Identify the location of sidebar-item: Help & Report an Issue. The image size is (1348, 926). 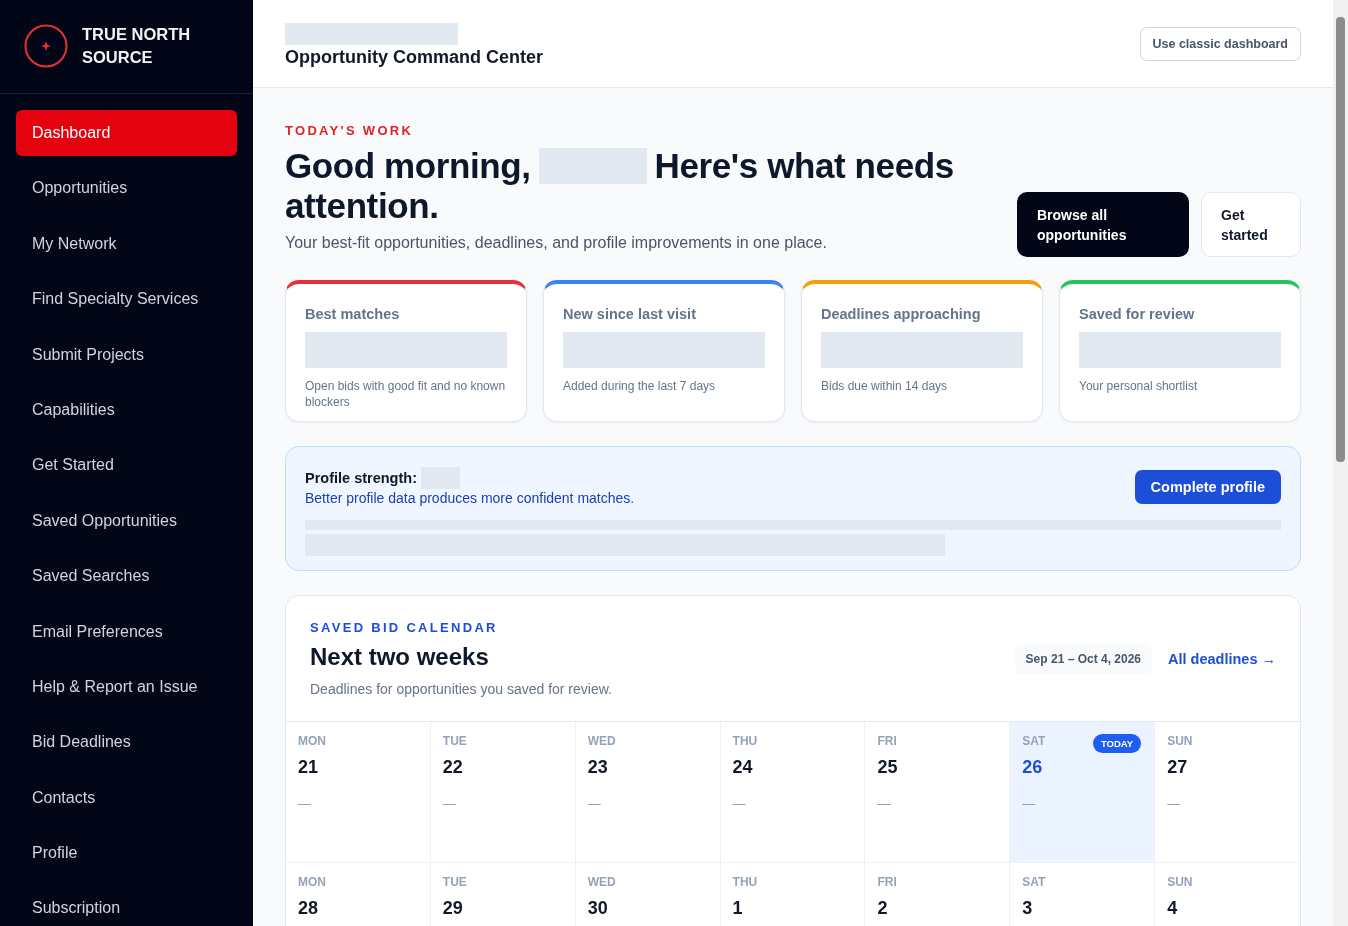
(126, 686).